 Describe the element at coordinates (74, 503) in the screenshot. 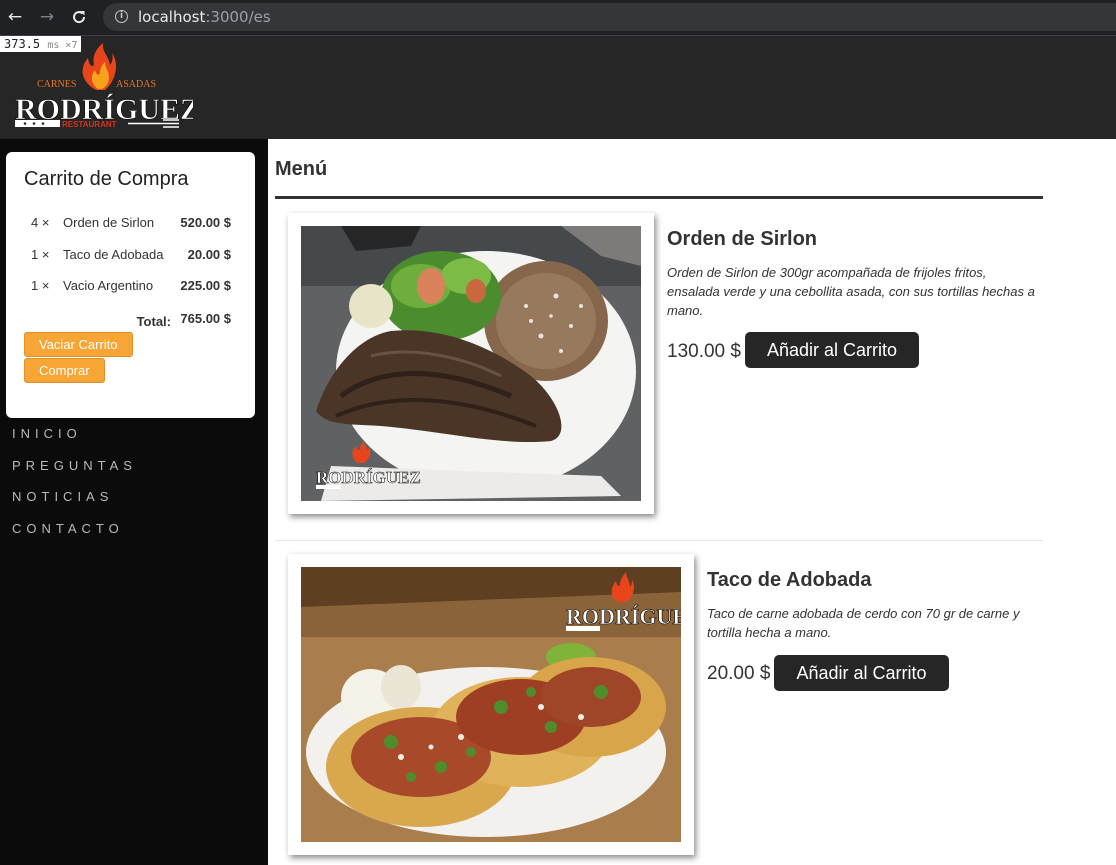

I see `nav-link-noticias: NOTICIAS` at that location.